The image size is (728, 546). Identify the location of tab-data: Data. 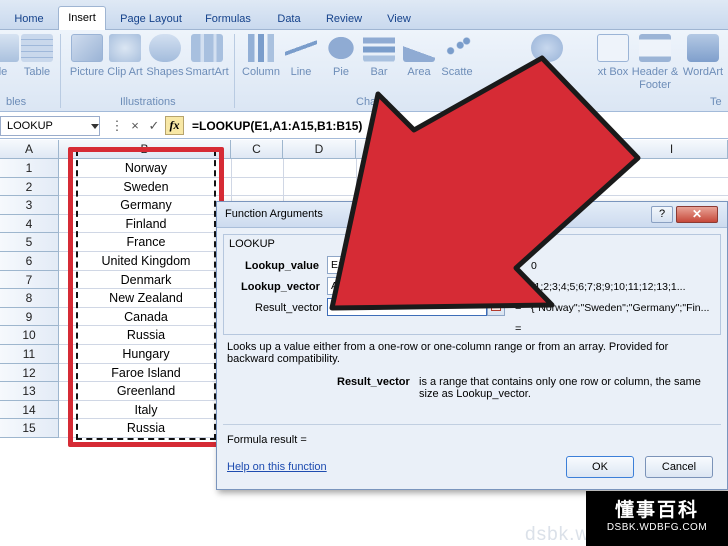
(289, 19).